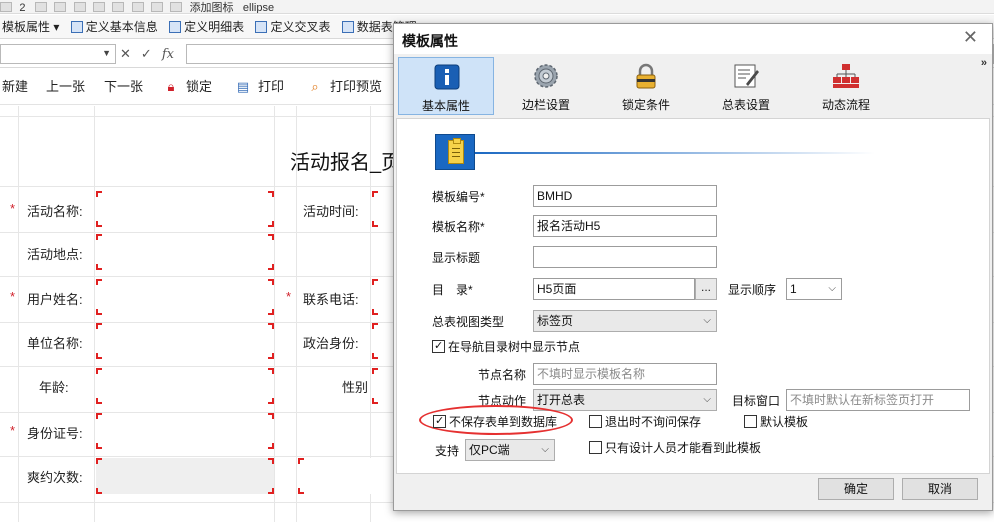 The height and width of the screenshot is (522, 994). I want to click on name-box: ▼, so click(58, 54).